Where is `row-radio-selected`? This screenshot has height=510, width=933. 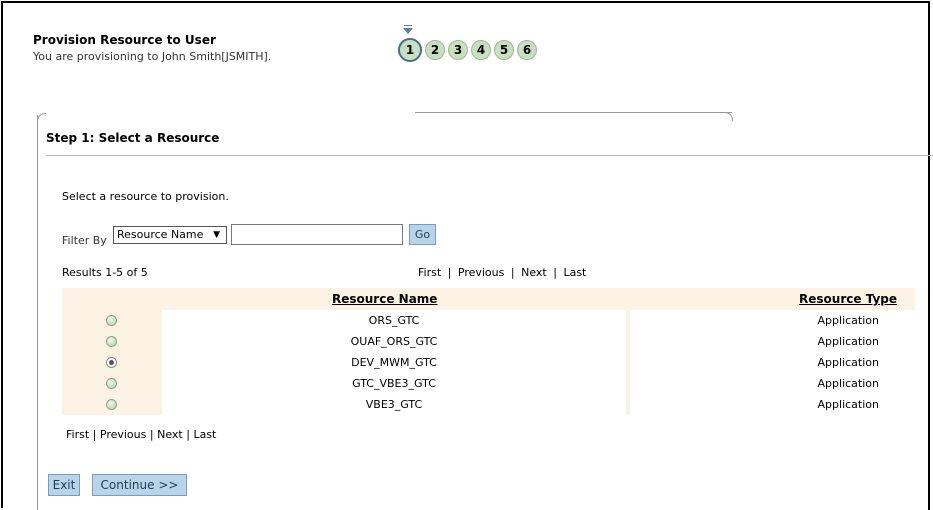
row-radio-selected is located at coordinates (111, 362).